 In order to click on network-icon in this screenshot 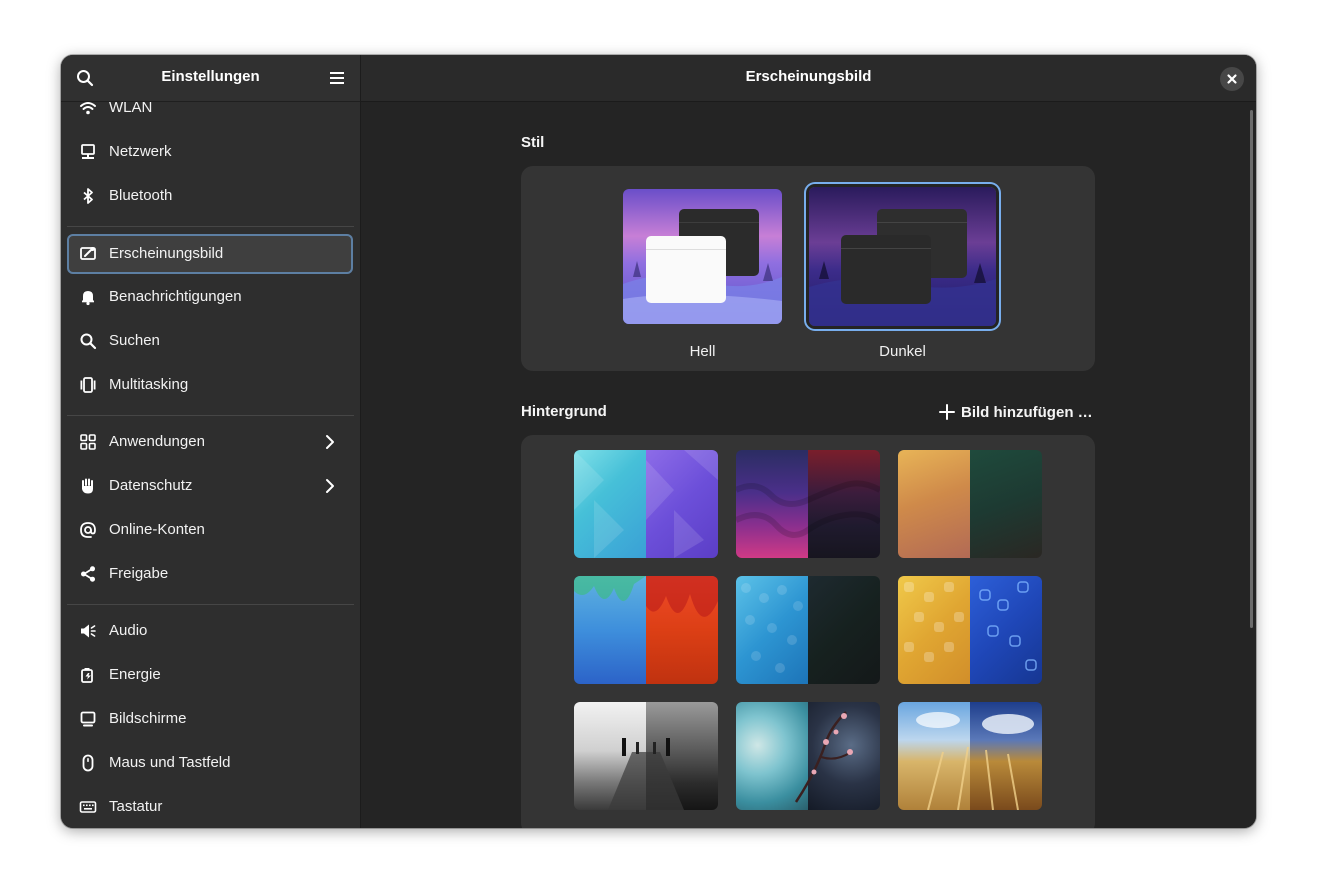, I will do `click(88, 151)`.